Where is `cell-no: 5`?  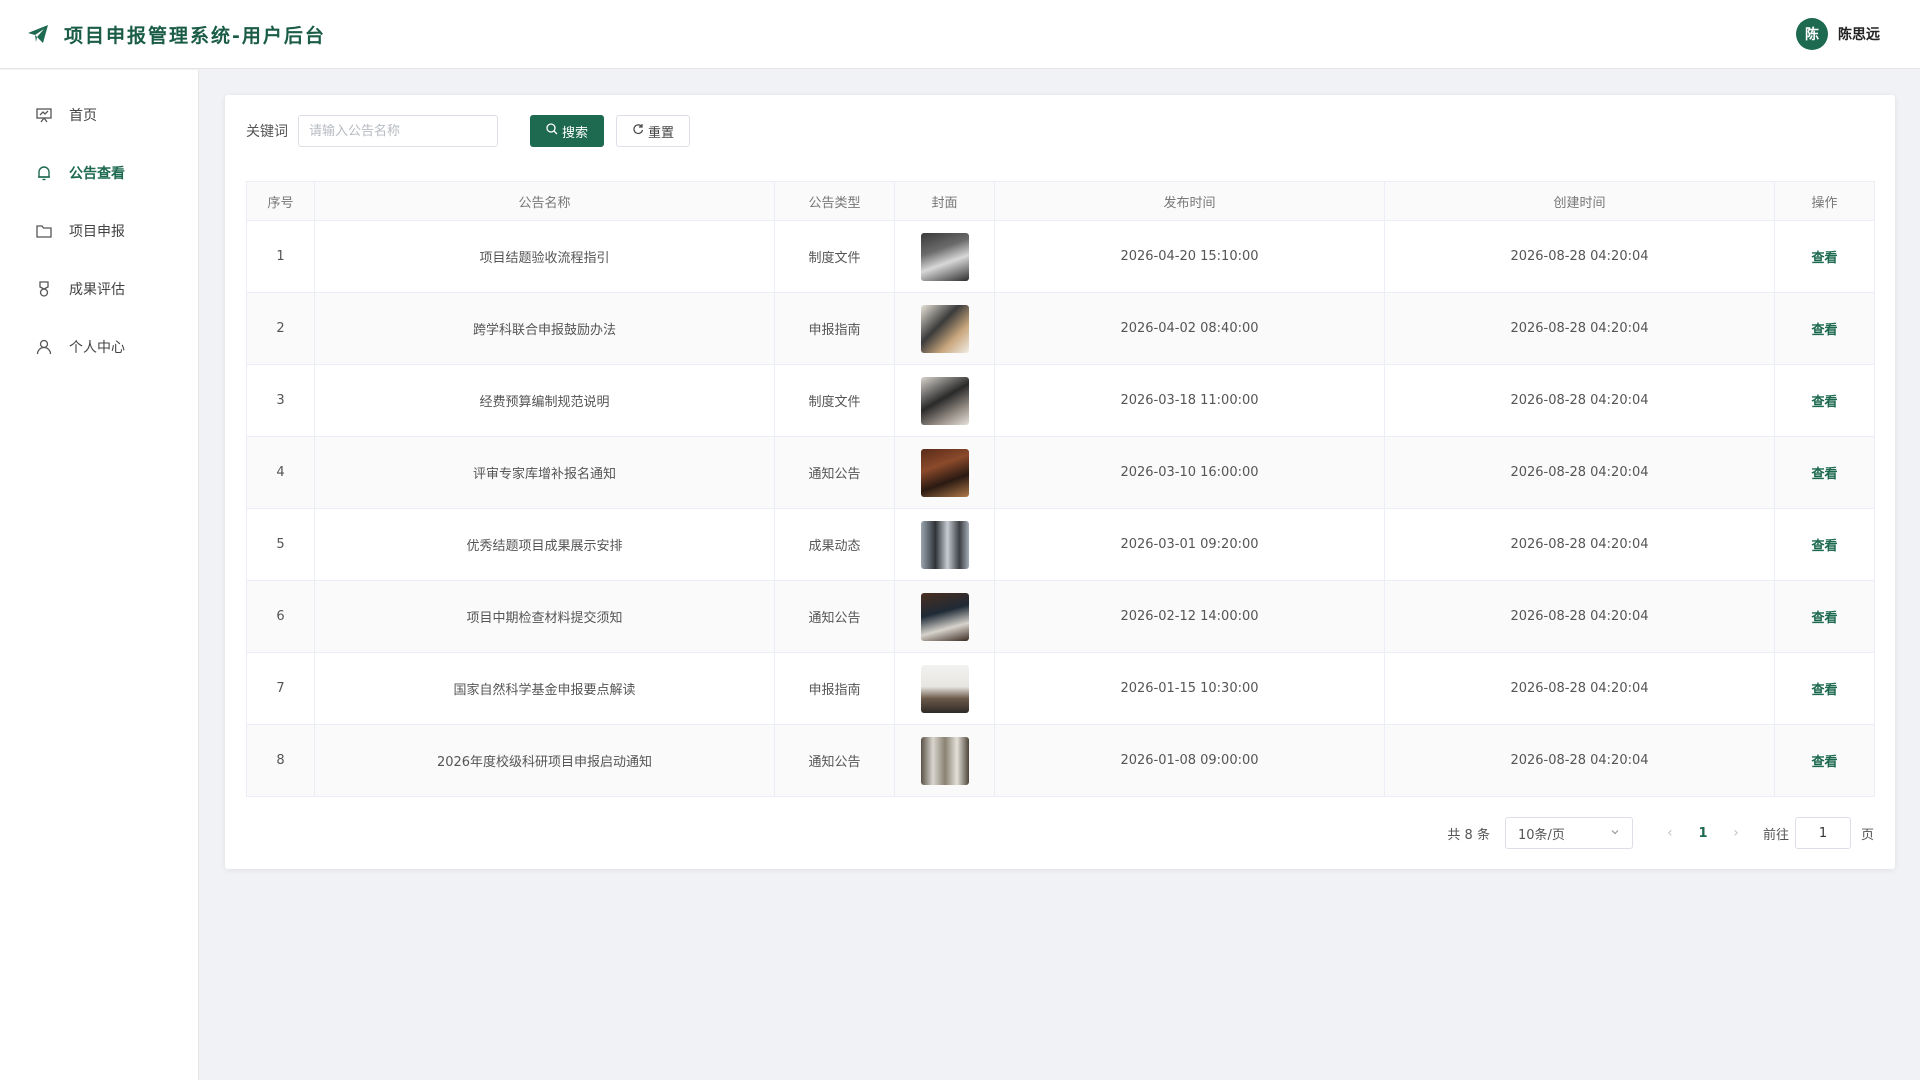
cell-no: 5 is located at coordinates (280, 544).